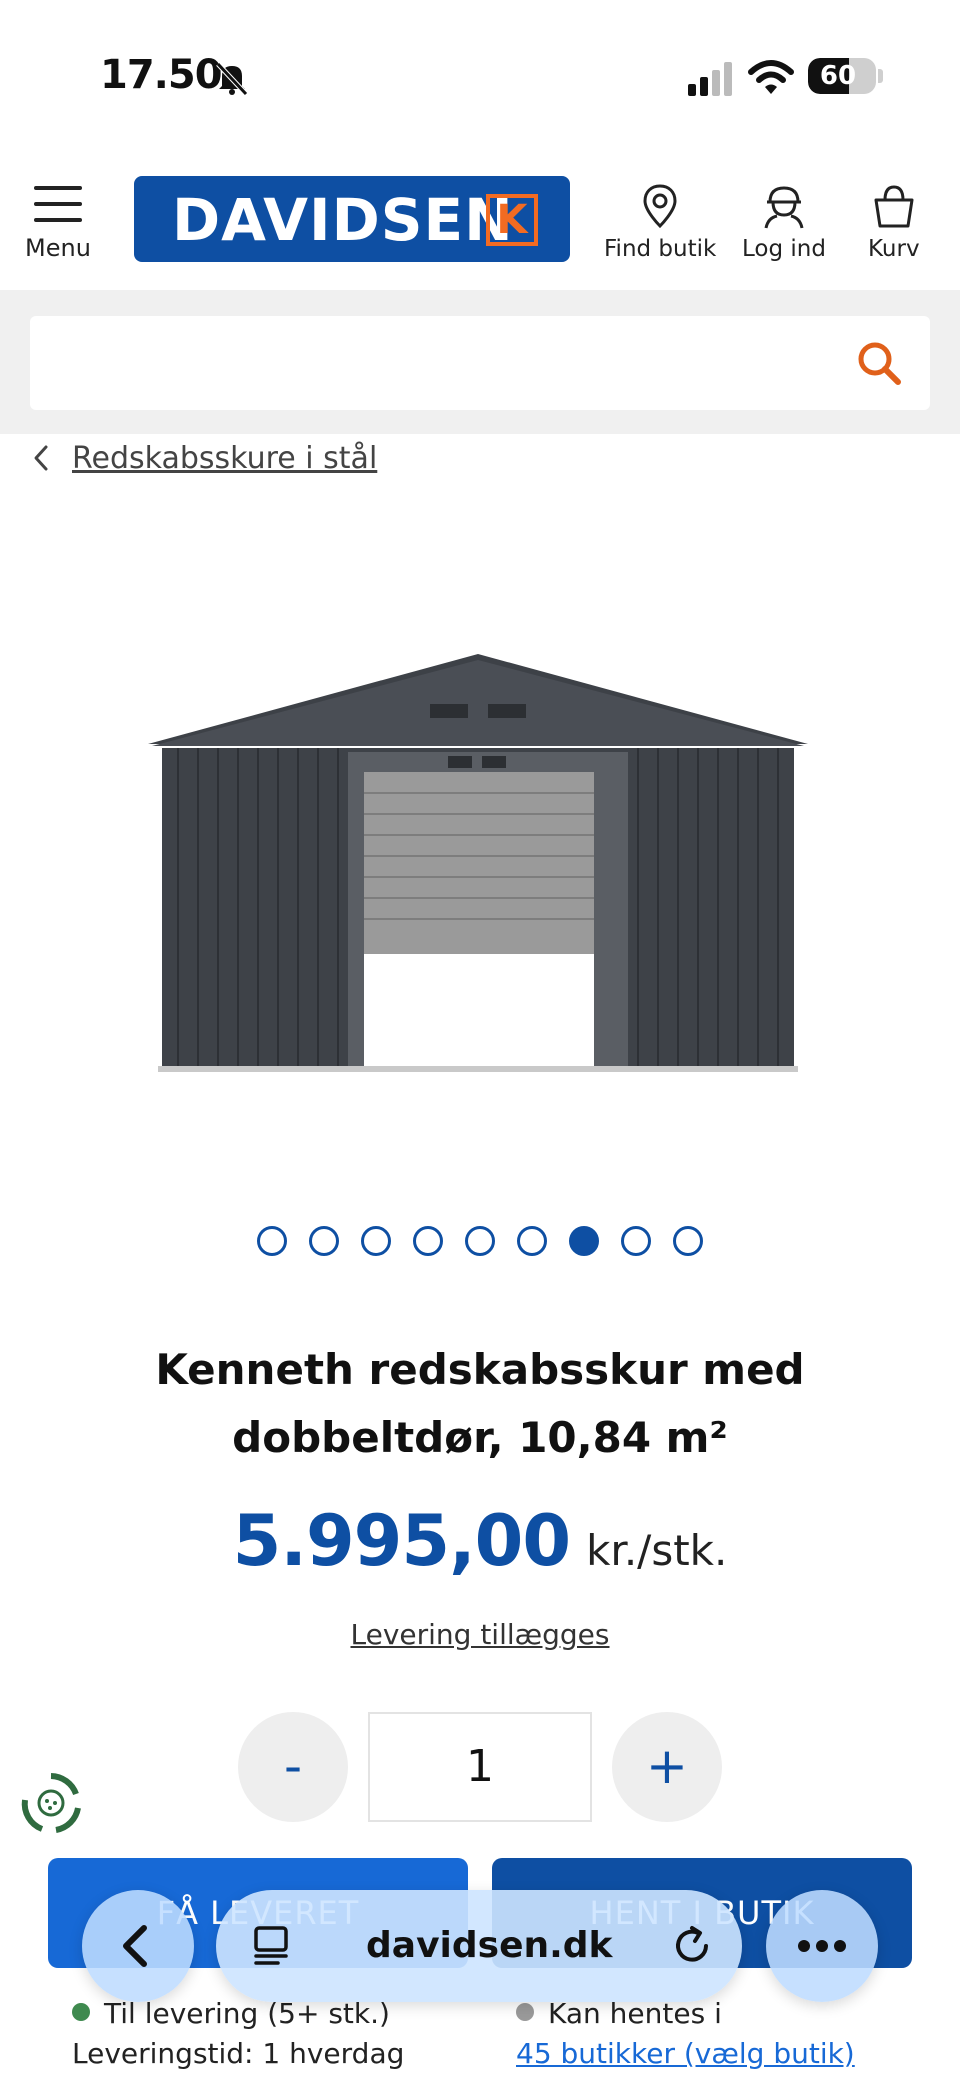  I want to click on delivery-time-text: Leveringstid: 1 hverdag, so click(238, 2053).